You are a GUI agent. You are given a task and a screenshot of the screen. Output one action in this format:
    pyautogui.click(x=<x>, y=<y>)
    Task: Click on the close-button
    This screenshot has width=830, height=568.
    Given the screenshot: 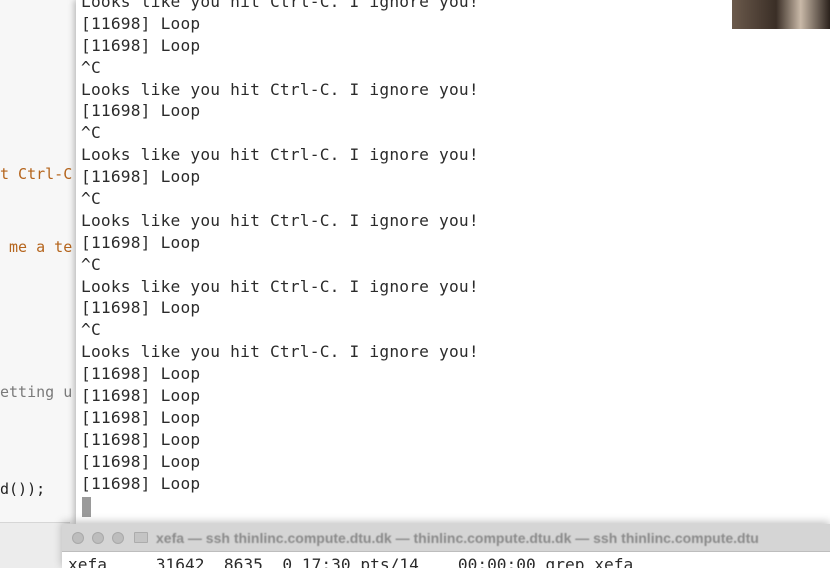 What is the action you would take?
    pyautogui.click(x=78, y=537)
    